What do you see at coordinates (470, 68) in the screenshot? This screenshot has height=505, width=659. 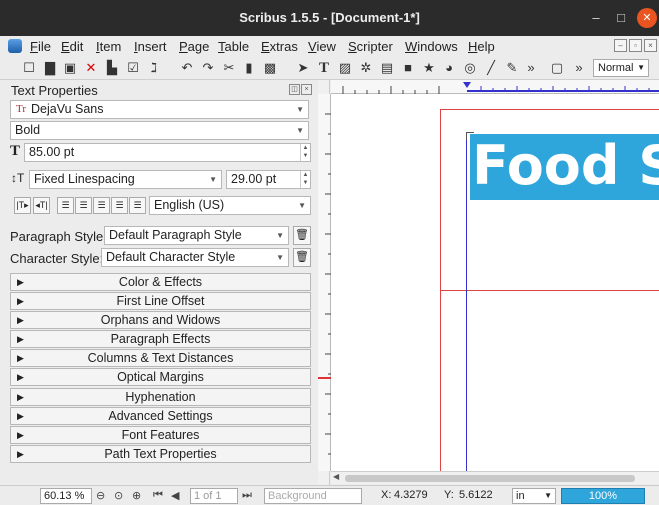 I see `spiral-icon: ◎` at bounding box center [470, 68].